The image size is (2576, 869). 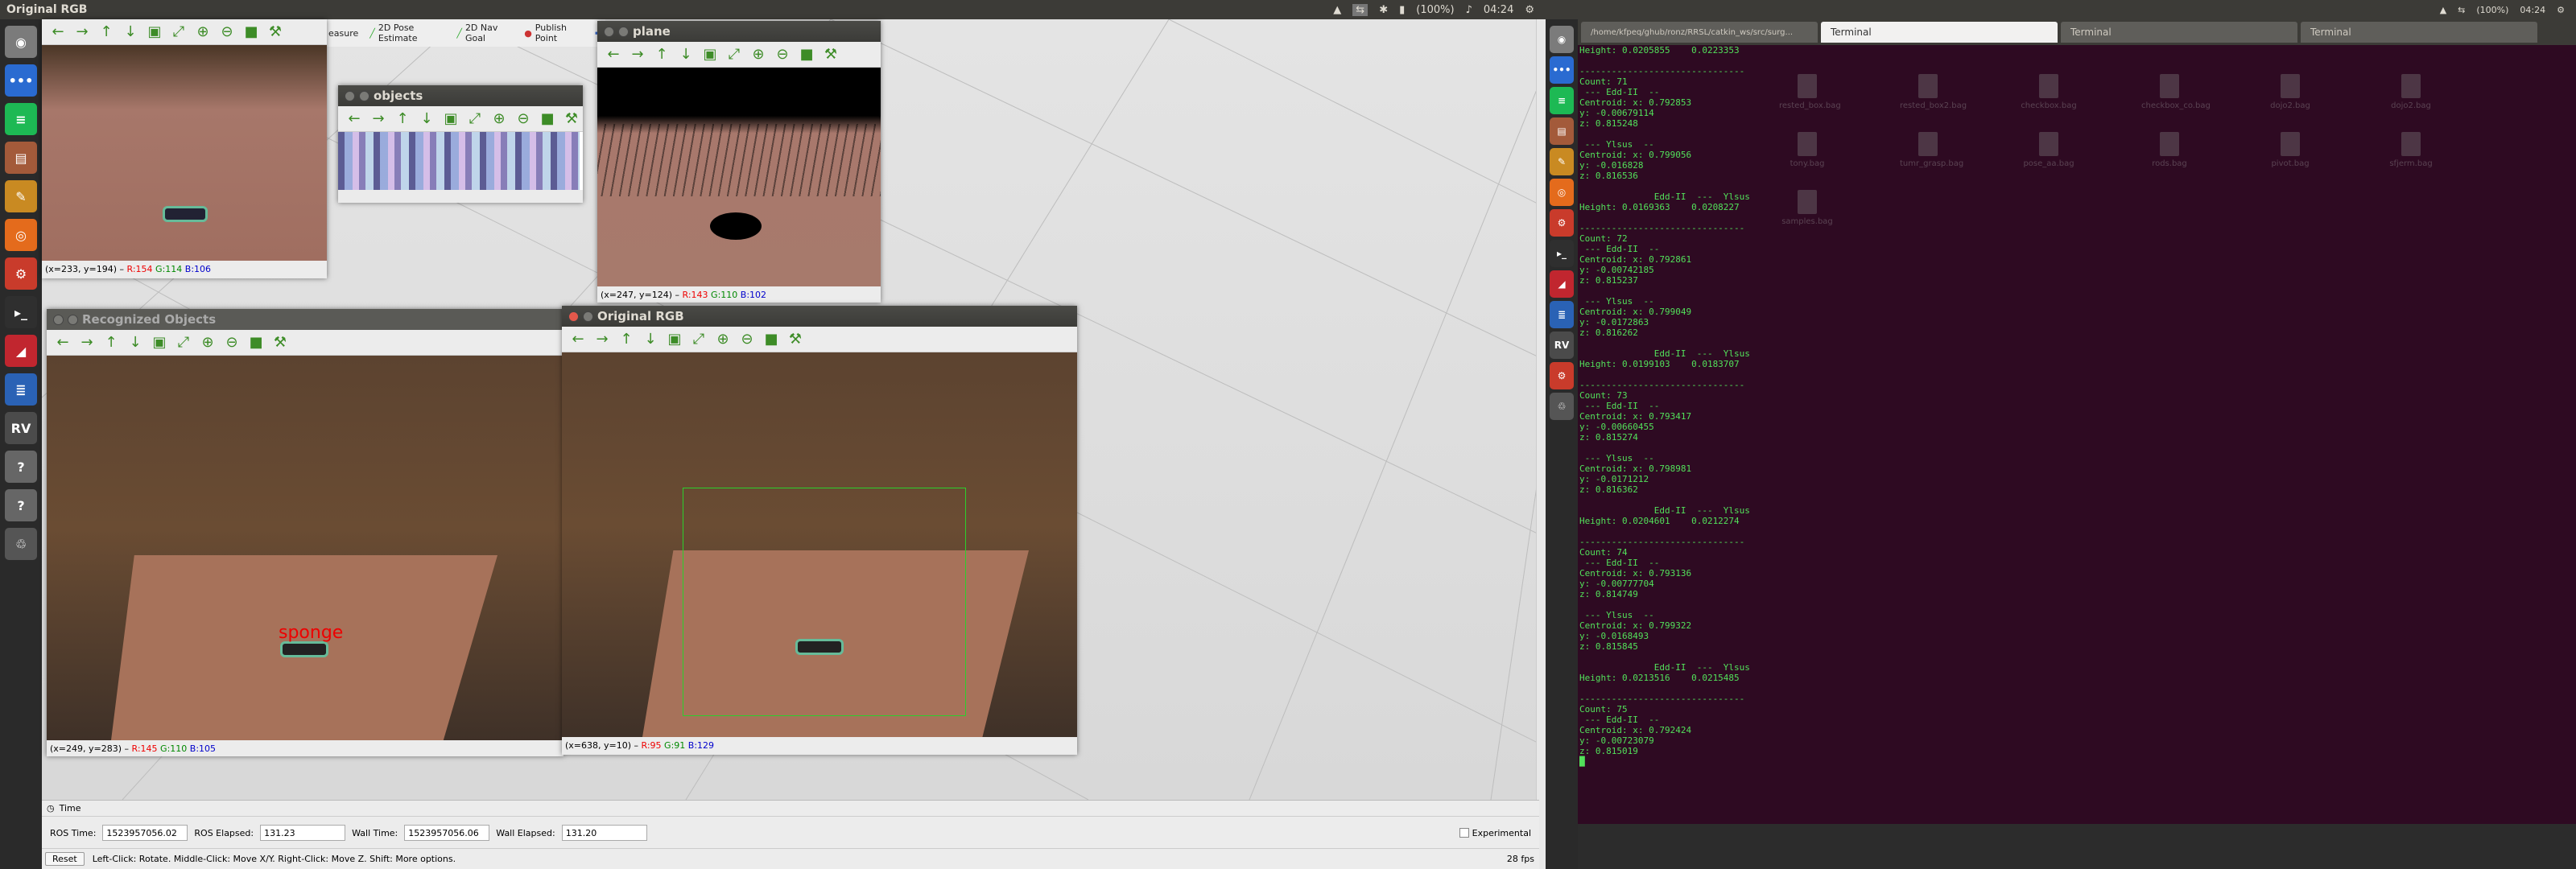 What do you see at coordinates (739, 177) in the screenshot?
I see `plane-image` at bounding box center [739, 177].